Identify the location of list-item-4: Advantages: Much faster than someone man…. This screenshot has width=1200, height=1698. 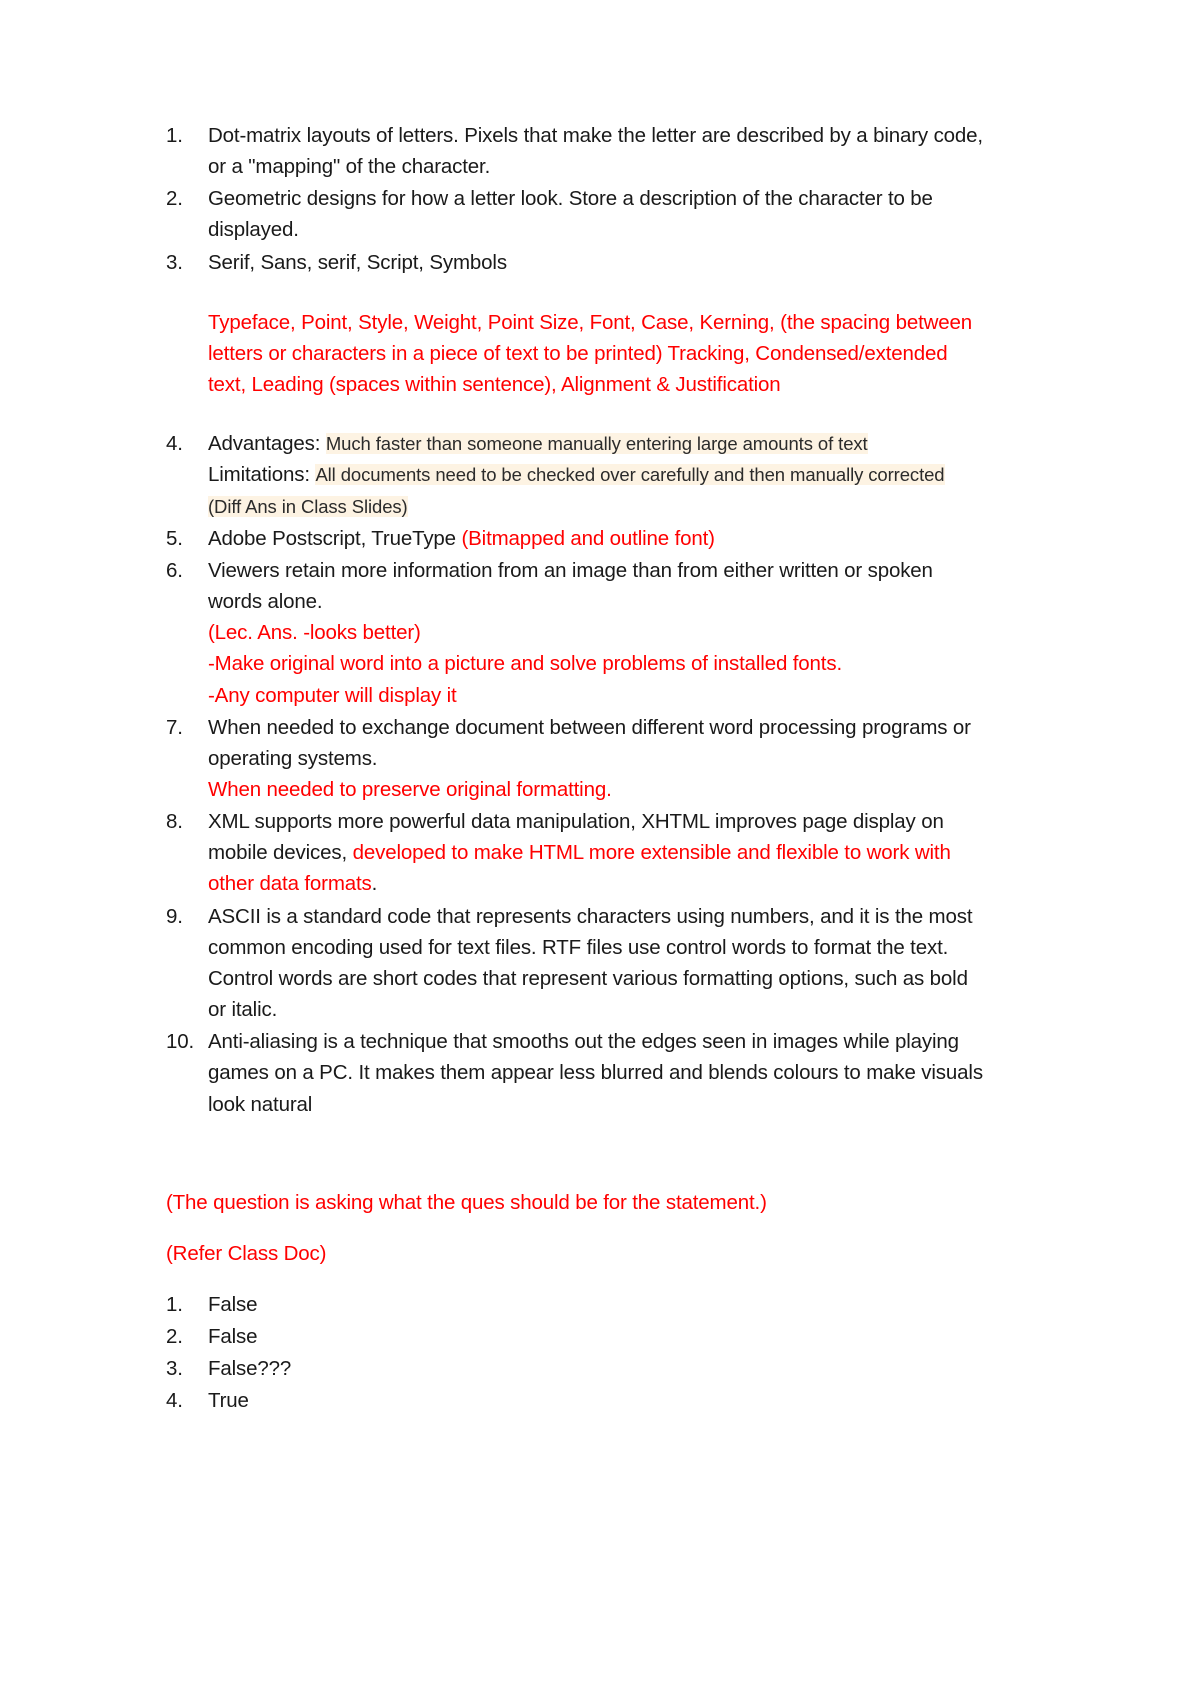
(578, 474).